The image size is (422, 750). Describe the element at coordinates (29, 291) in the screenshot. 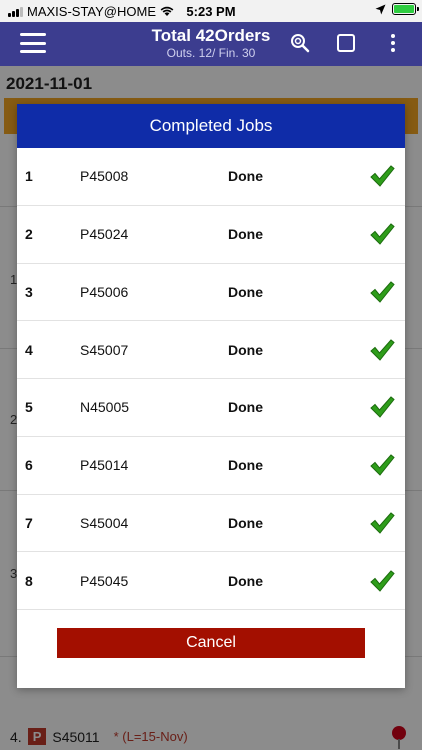

I see `job-number: 3` at that location.